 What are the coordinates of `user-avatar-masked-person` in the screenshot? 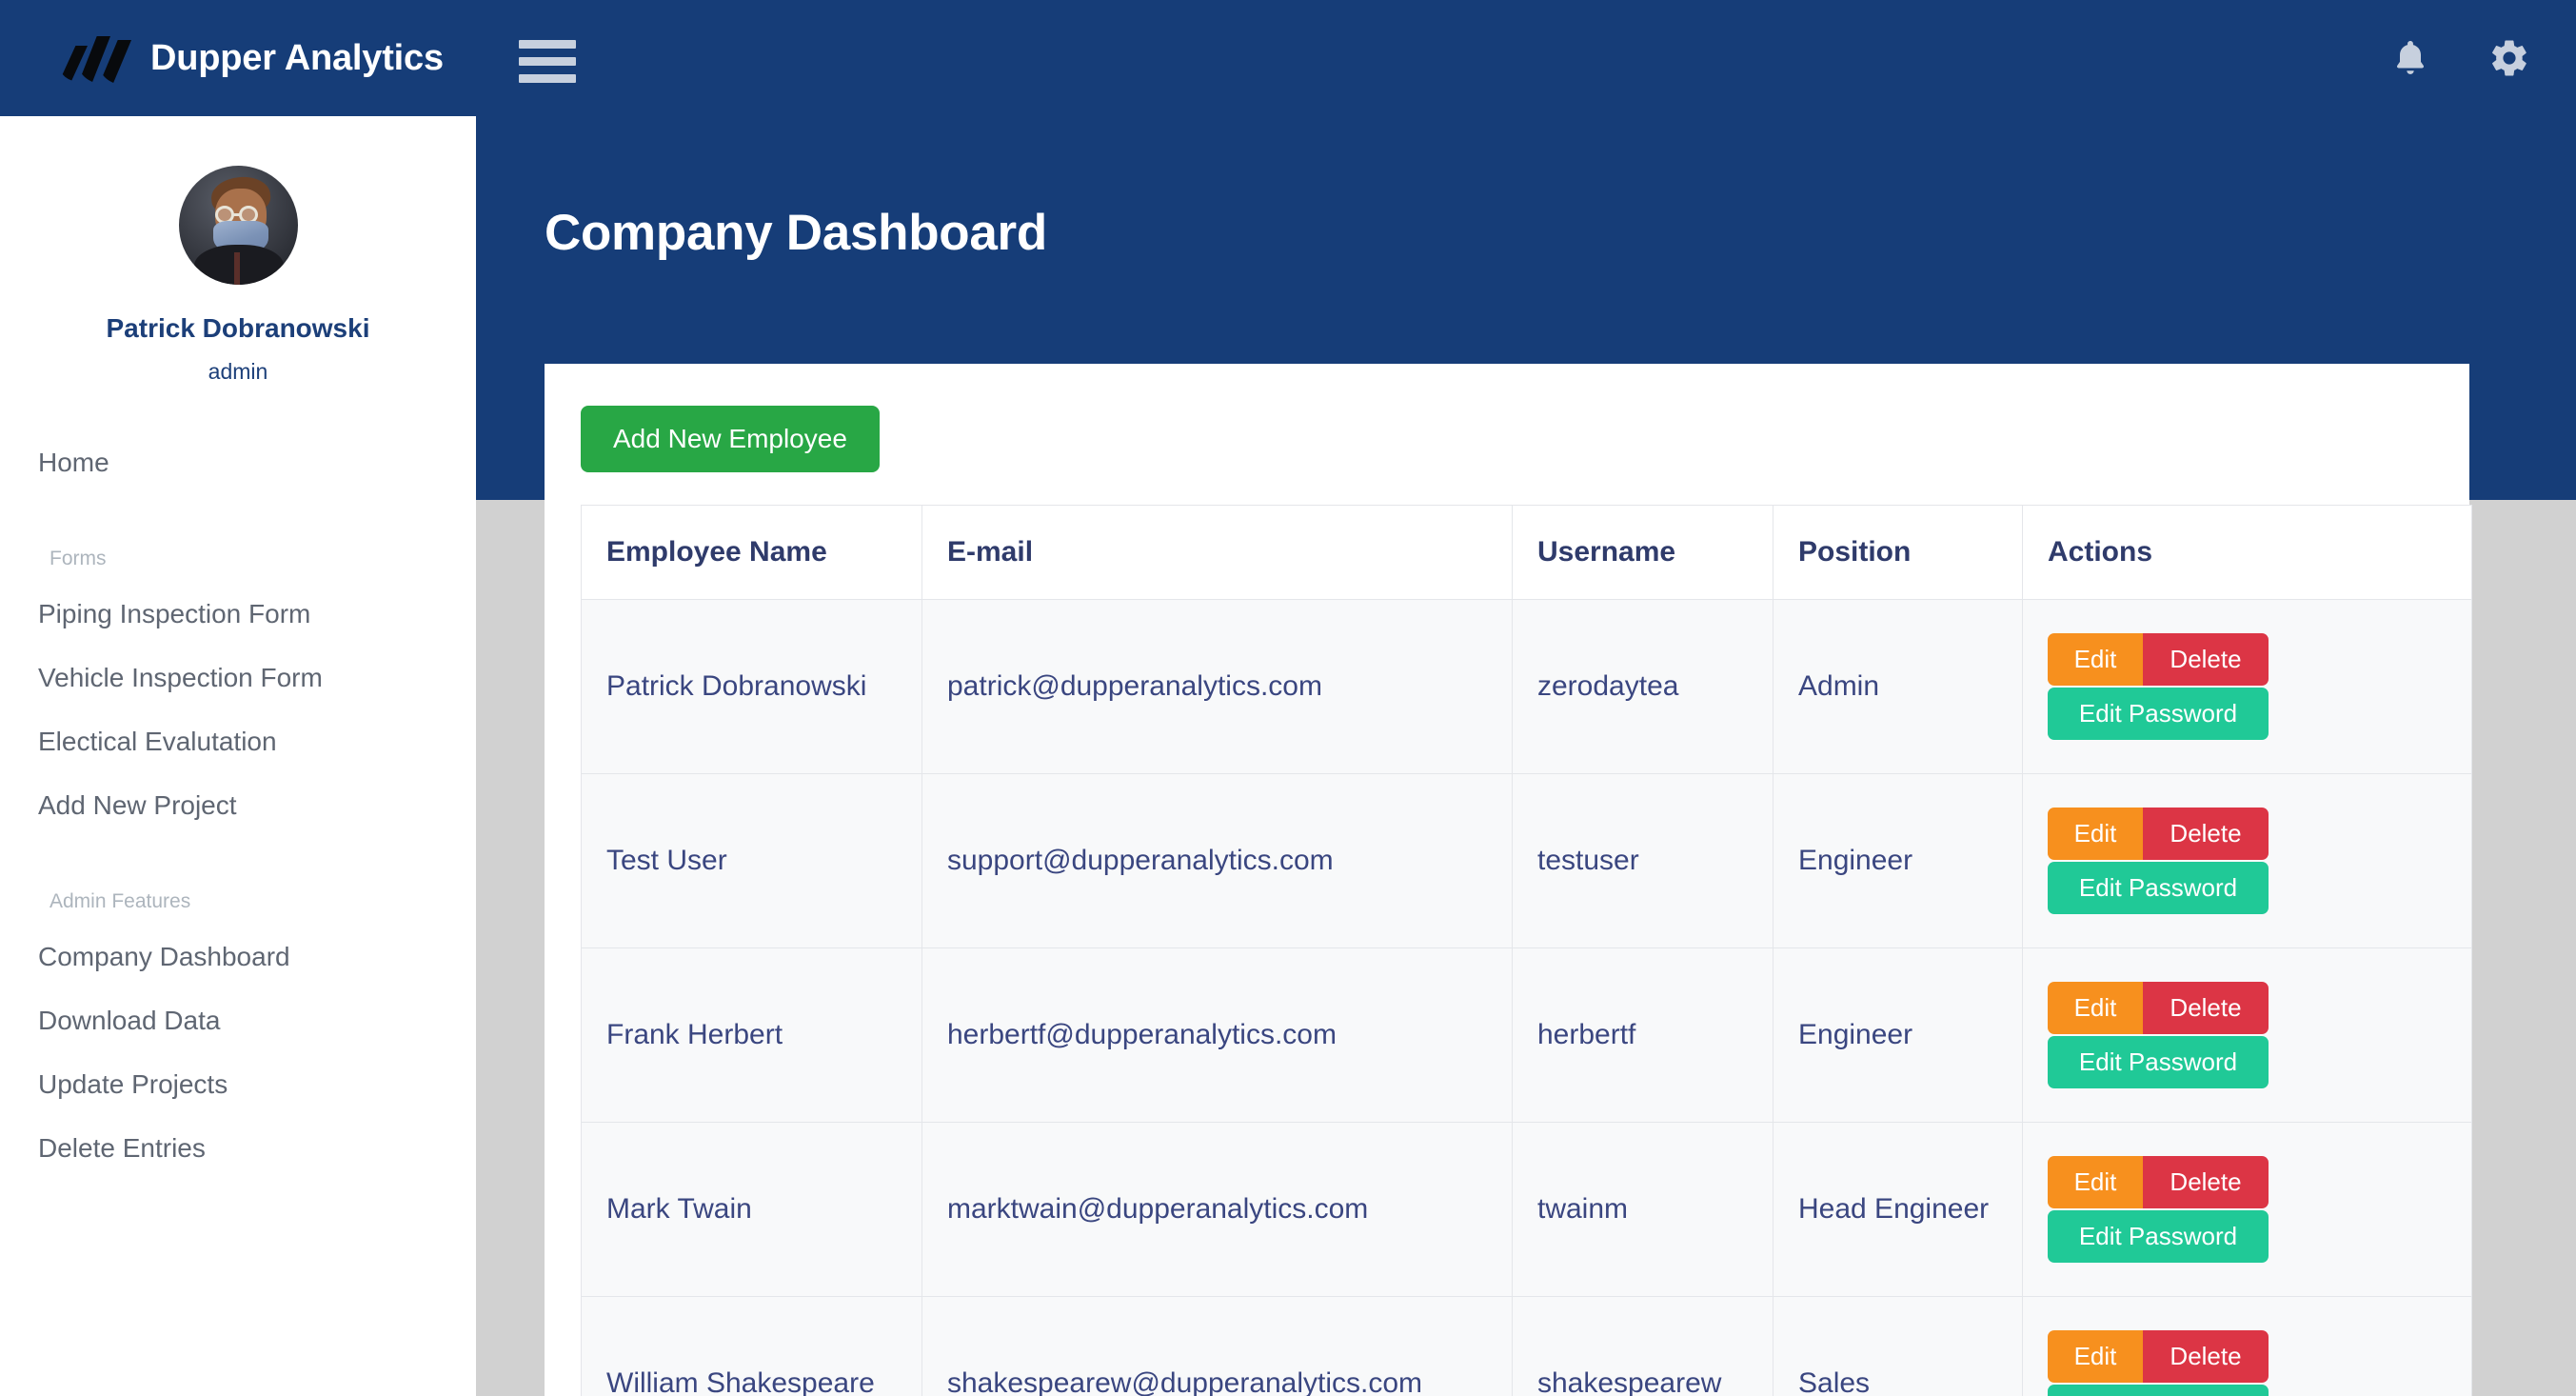 It's located at (238, 226).